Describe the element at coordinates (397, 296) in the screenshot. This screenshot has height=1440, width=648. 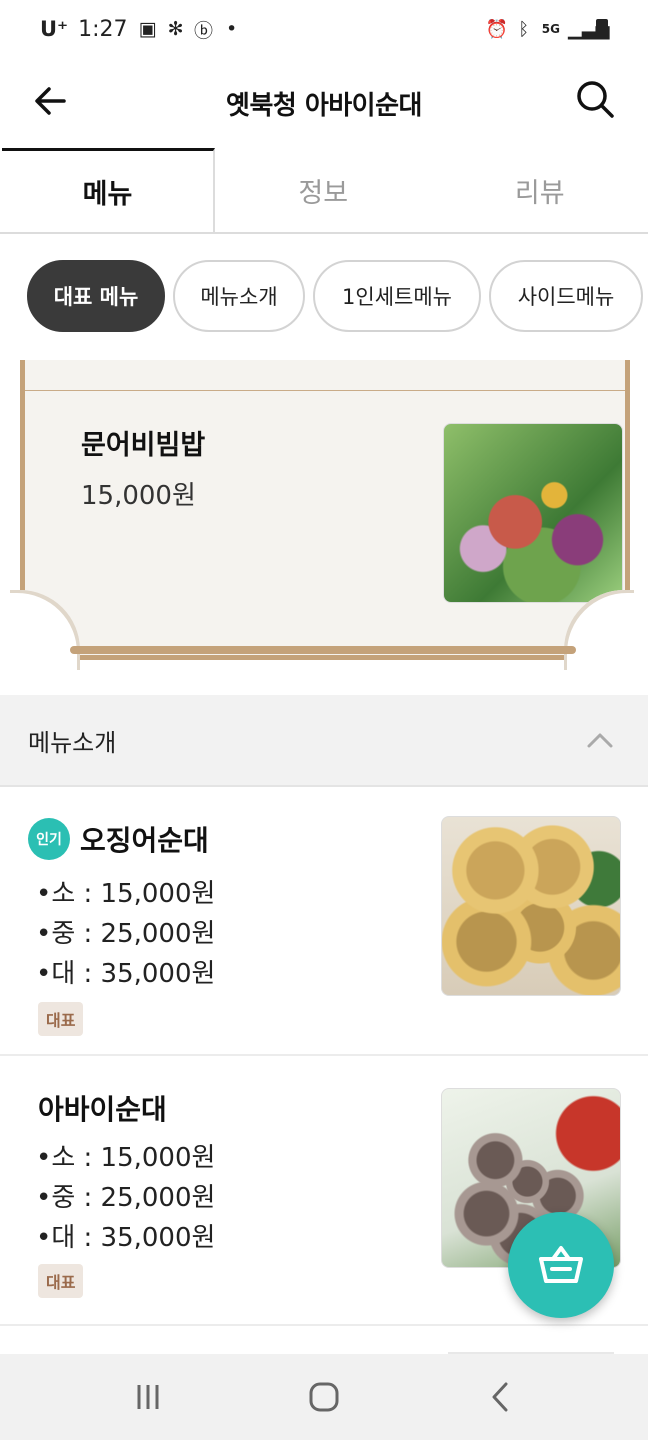
I see `chip-single-set: 1인세트메뉴` at that location.